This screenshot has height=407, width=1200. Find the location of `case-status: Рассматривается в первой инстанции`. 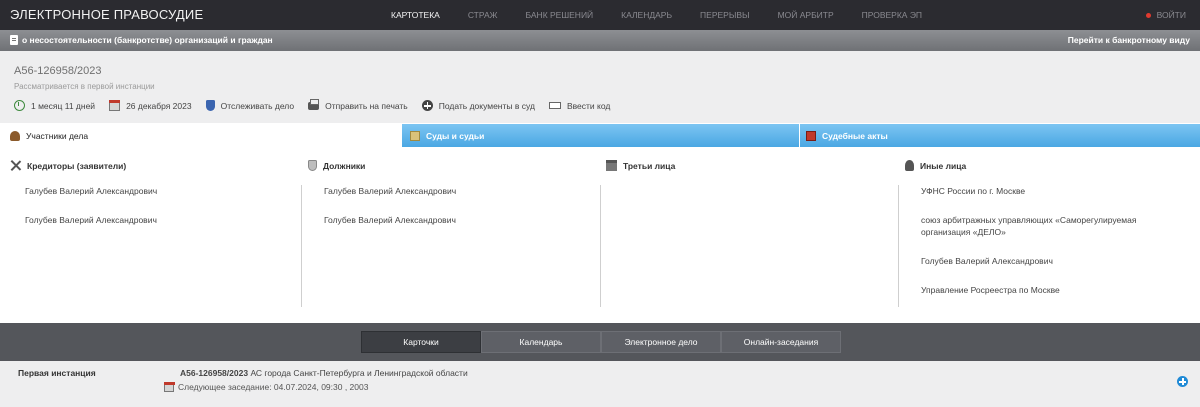

case-status: Рассматривается в первой инстанции is located at coordinates (84, 86).